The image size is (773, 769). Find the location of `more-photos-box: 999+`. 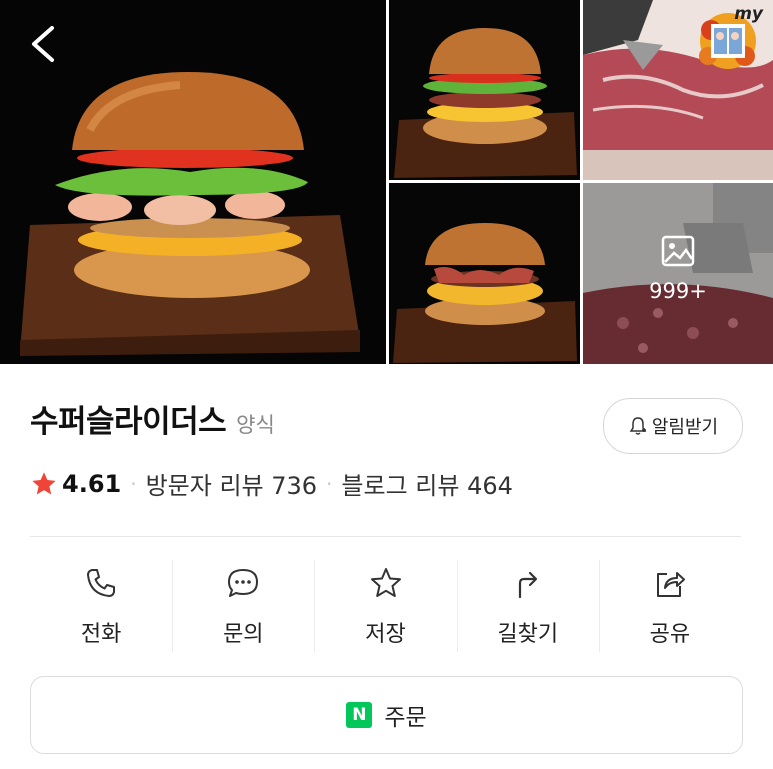

more-photos-box: 999+ is located at coordinates (678, 268).